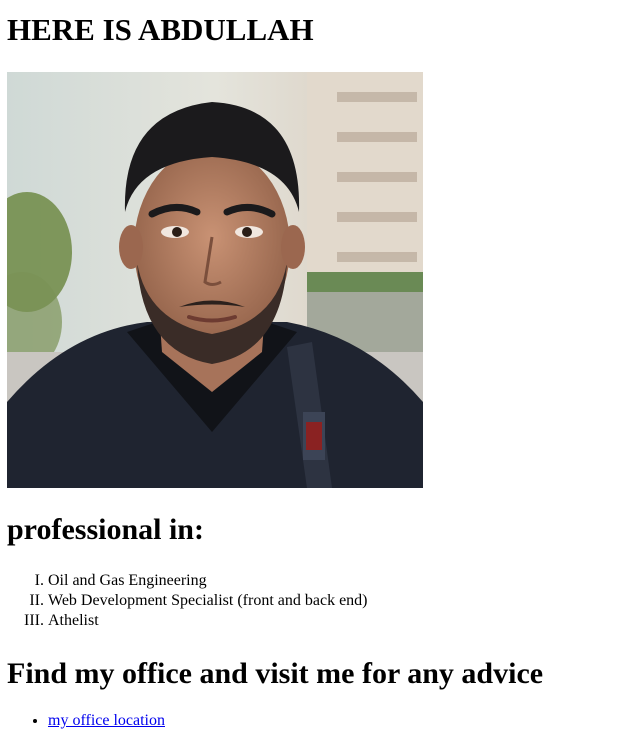 This screenshot has width=625, height=747. I want to click on list-item: Oil and Gas Engineering, so click(336, 581).